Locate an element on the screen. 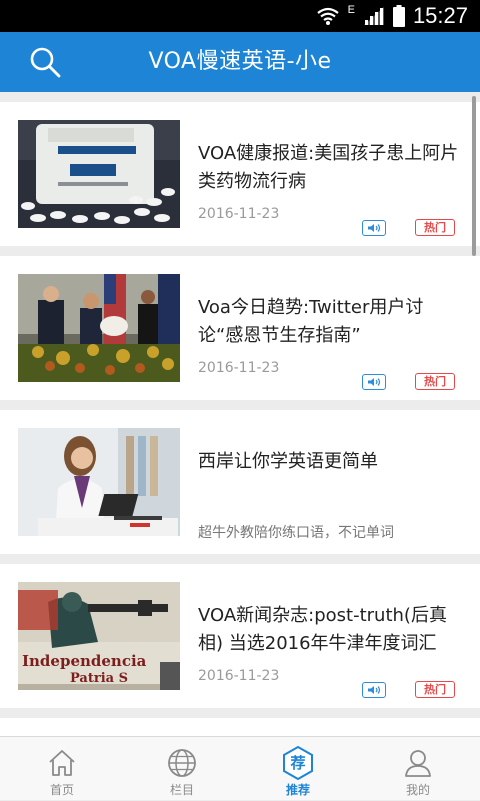  nav-label: 我的 is located at coordinates (417, 790).